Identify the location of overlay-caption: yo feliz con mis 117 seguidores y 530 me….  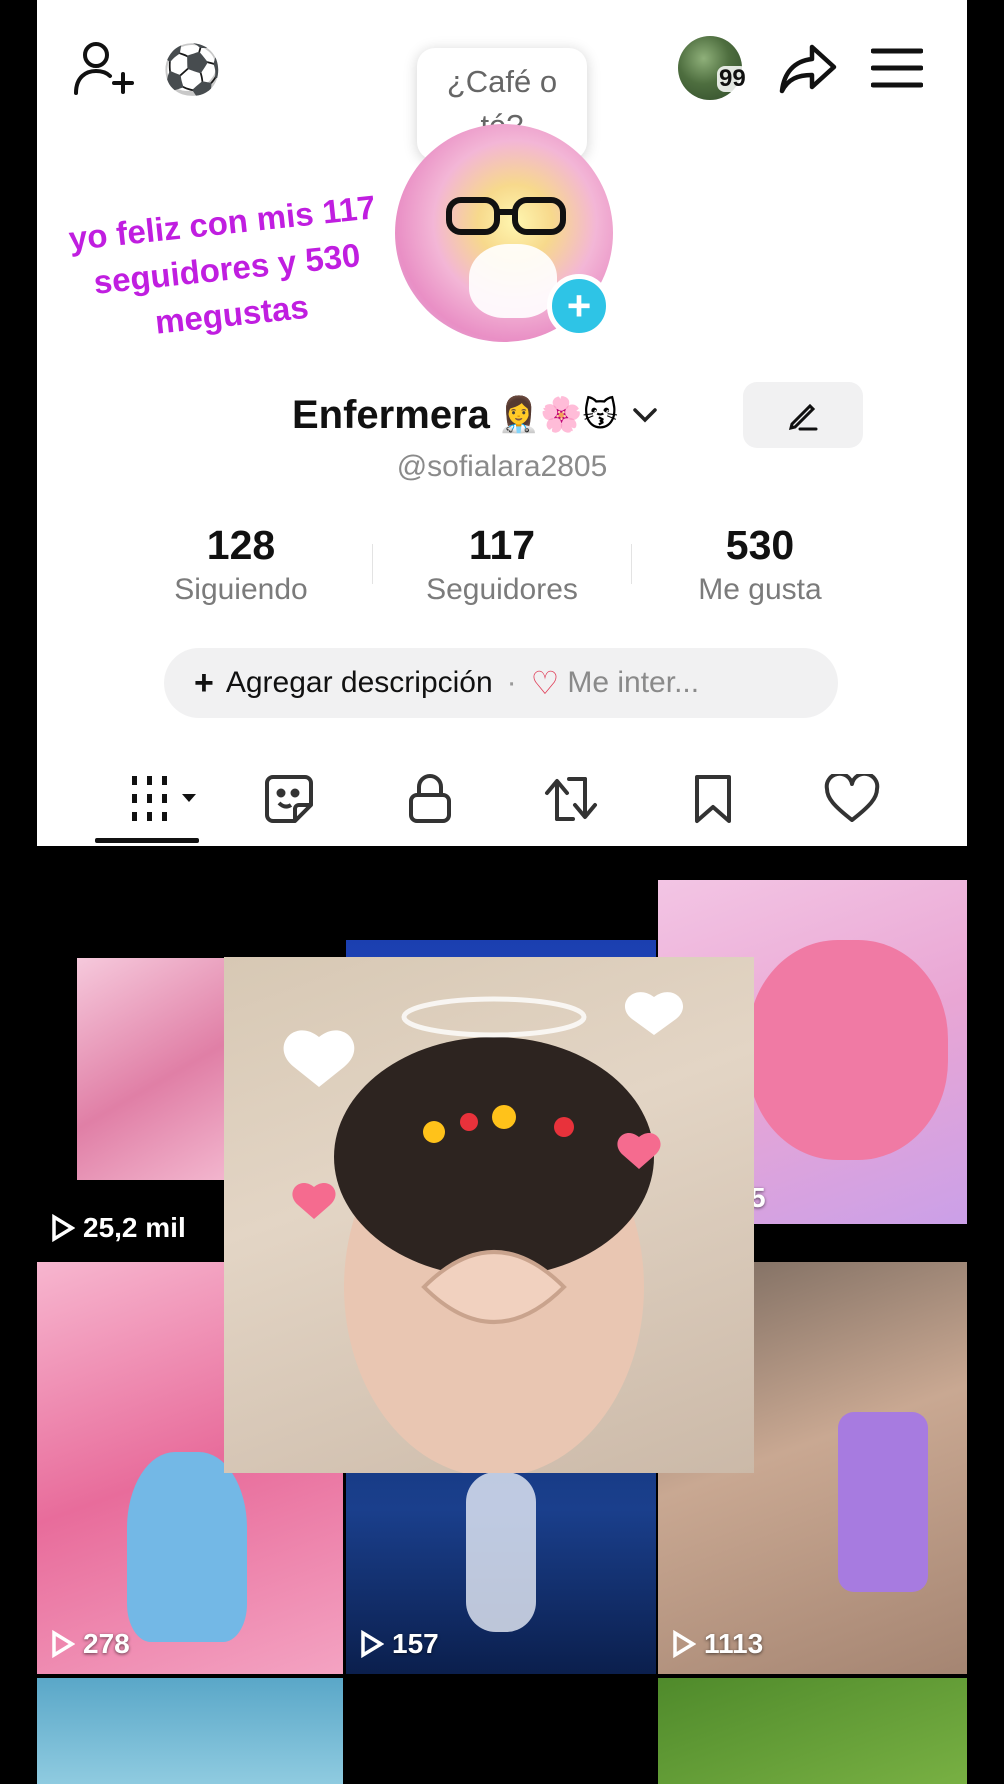
(222, 264).